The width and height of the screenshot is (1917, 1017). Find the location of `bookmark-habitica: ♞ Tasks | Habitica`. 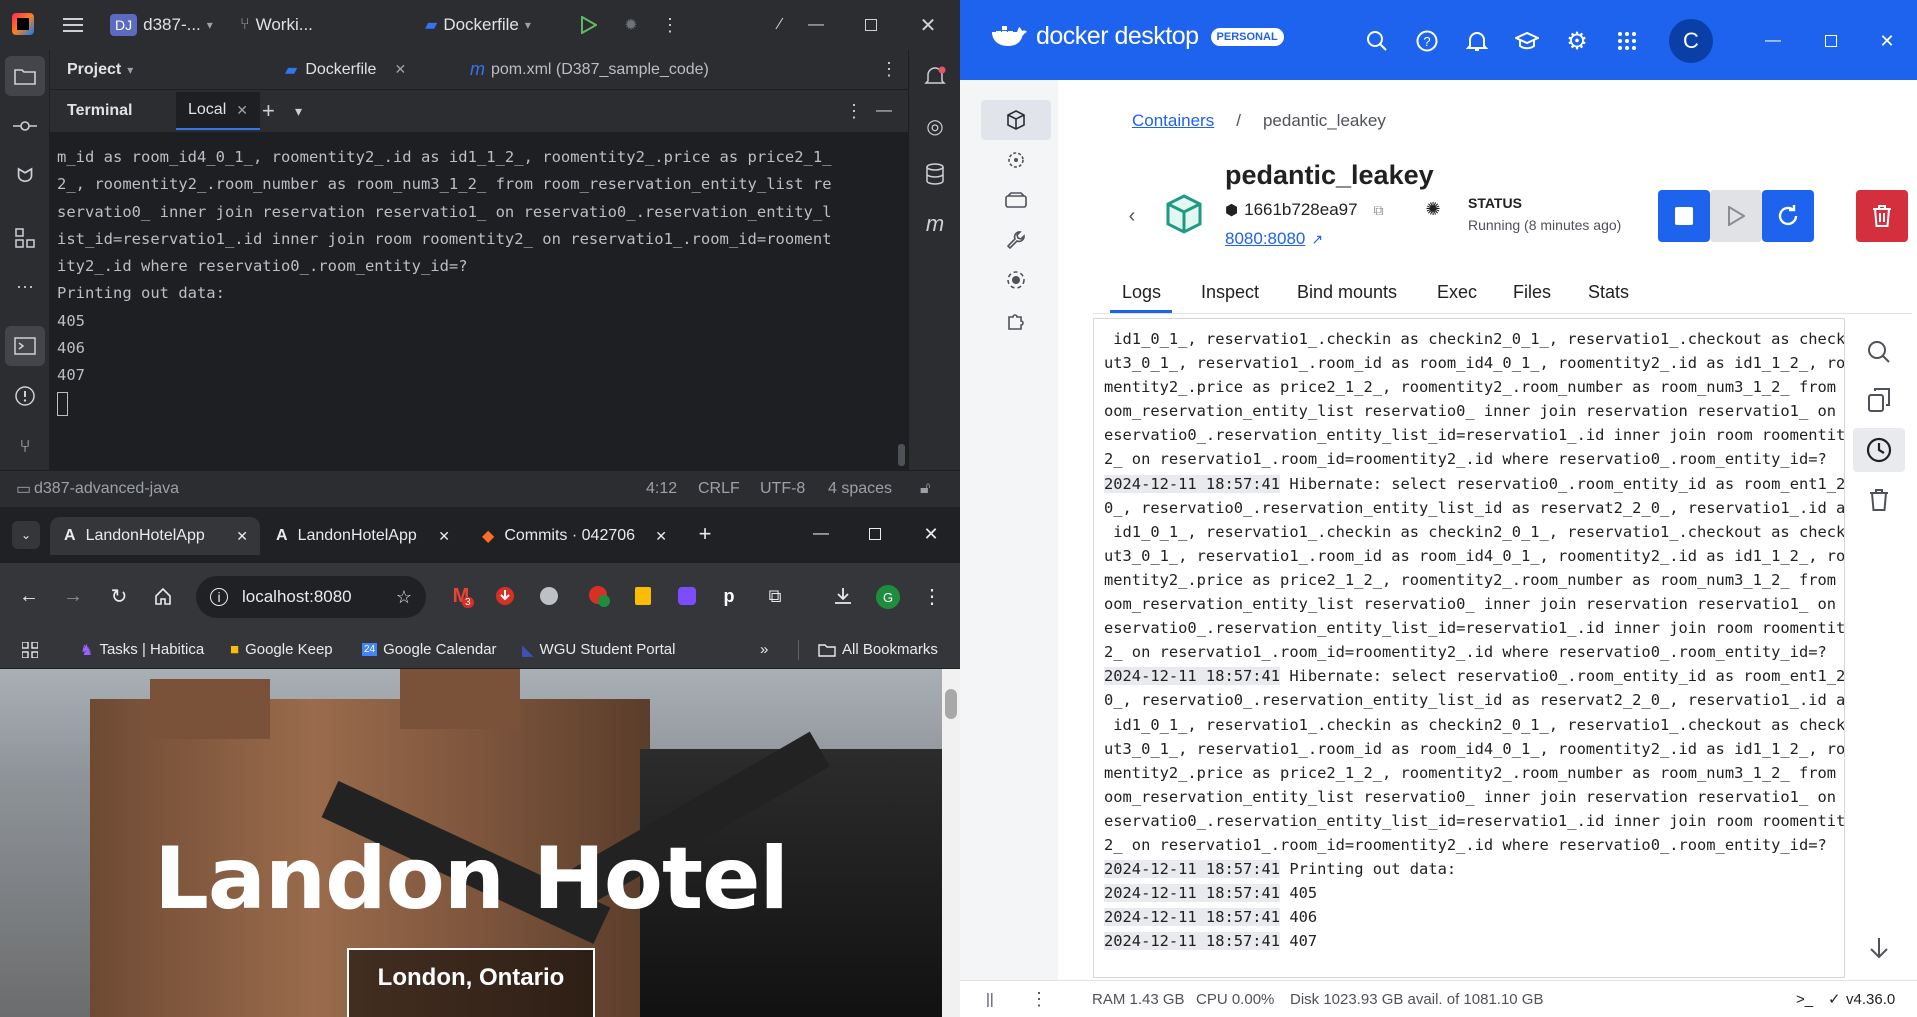

bookmark-habitica: ♞ Tasks | Habitica is located at coordinates (142, 650).